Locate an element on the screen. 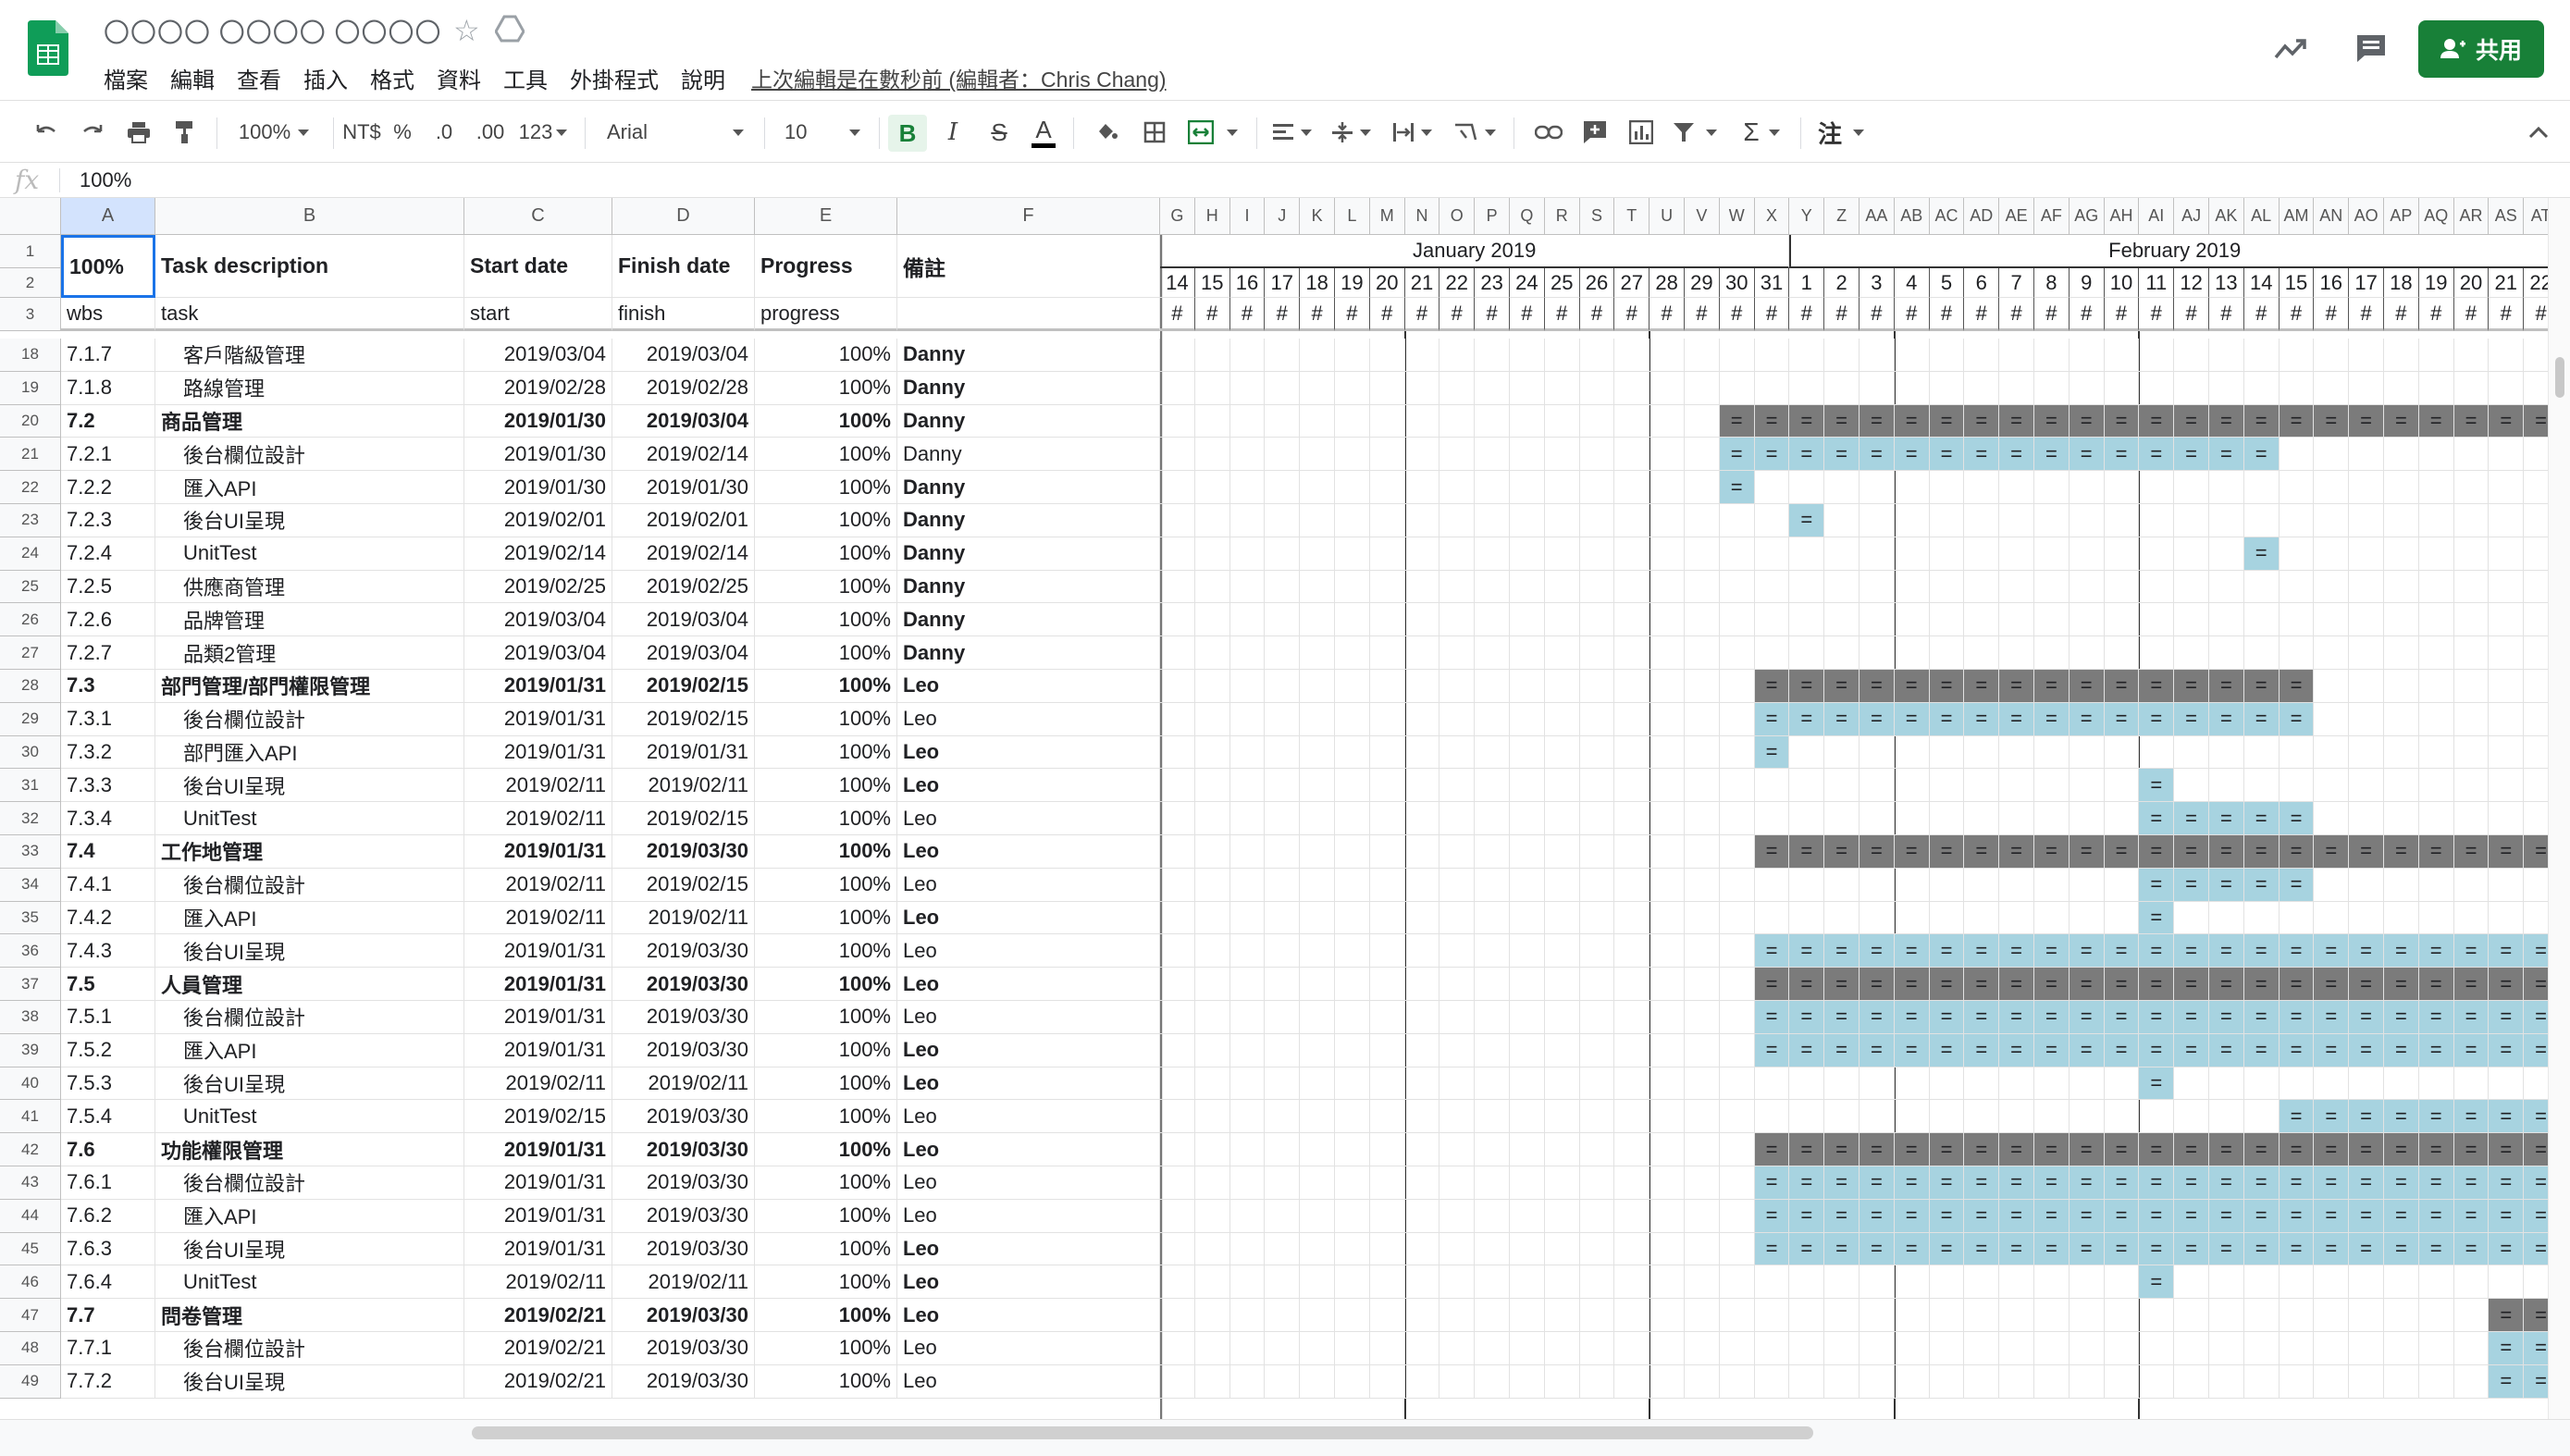 The image size is (2570, 1456). column-header-aq: AQ is located at coordinates (2436, 216).